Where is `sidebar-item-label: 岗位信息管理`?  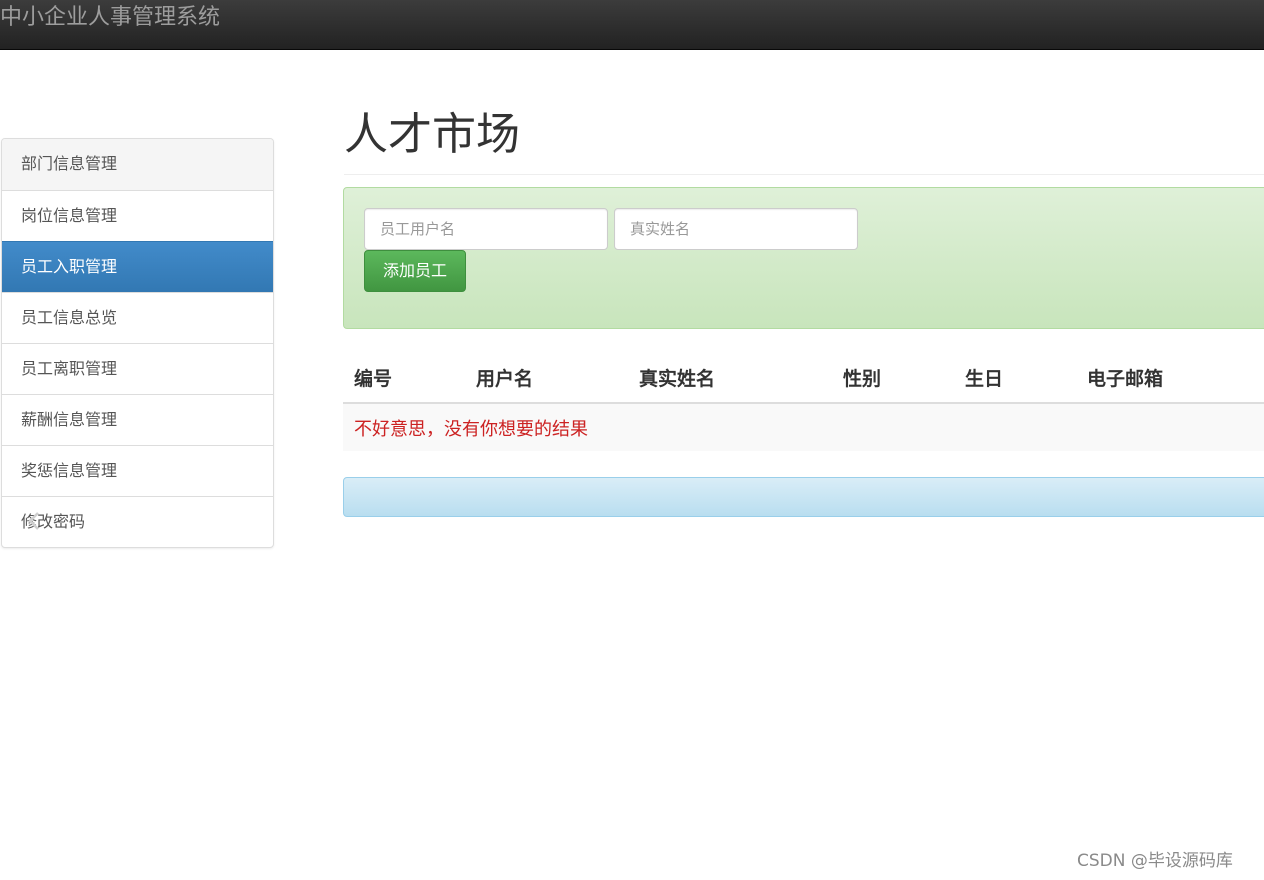
sidebar-item-label: 岗位信息管理 is located at coordinates (69, 215).